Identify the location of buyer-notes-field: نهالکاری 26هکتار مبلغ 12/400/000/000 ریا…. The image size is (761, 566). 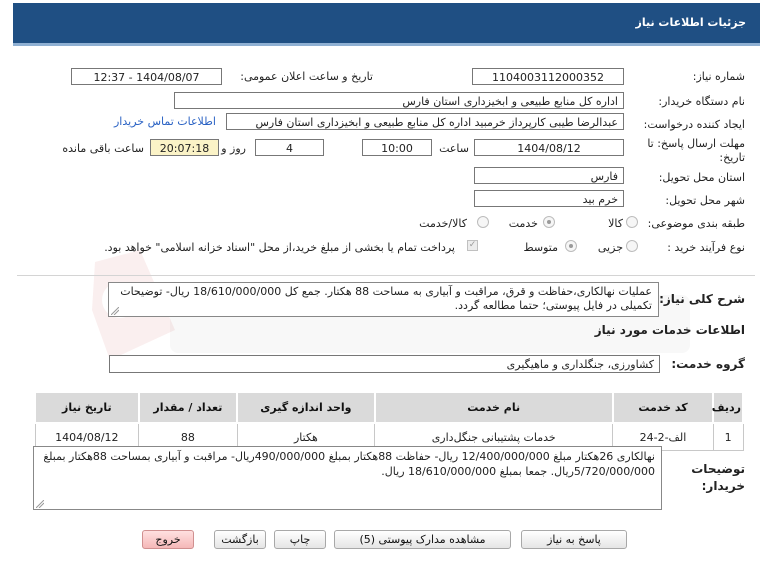
(347, 478).